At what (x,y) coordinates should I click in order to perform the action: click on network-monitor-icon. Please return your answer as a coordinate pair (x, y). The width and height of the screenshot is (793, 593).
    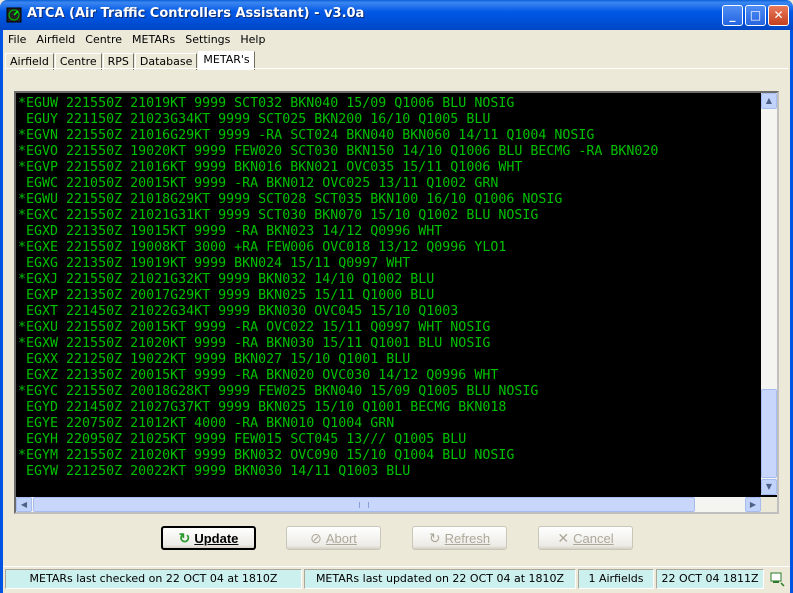
    Looking at the image, I should click on (777, 579).